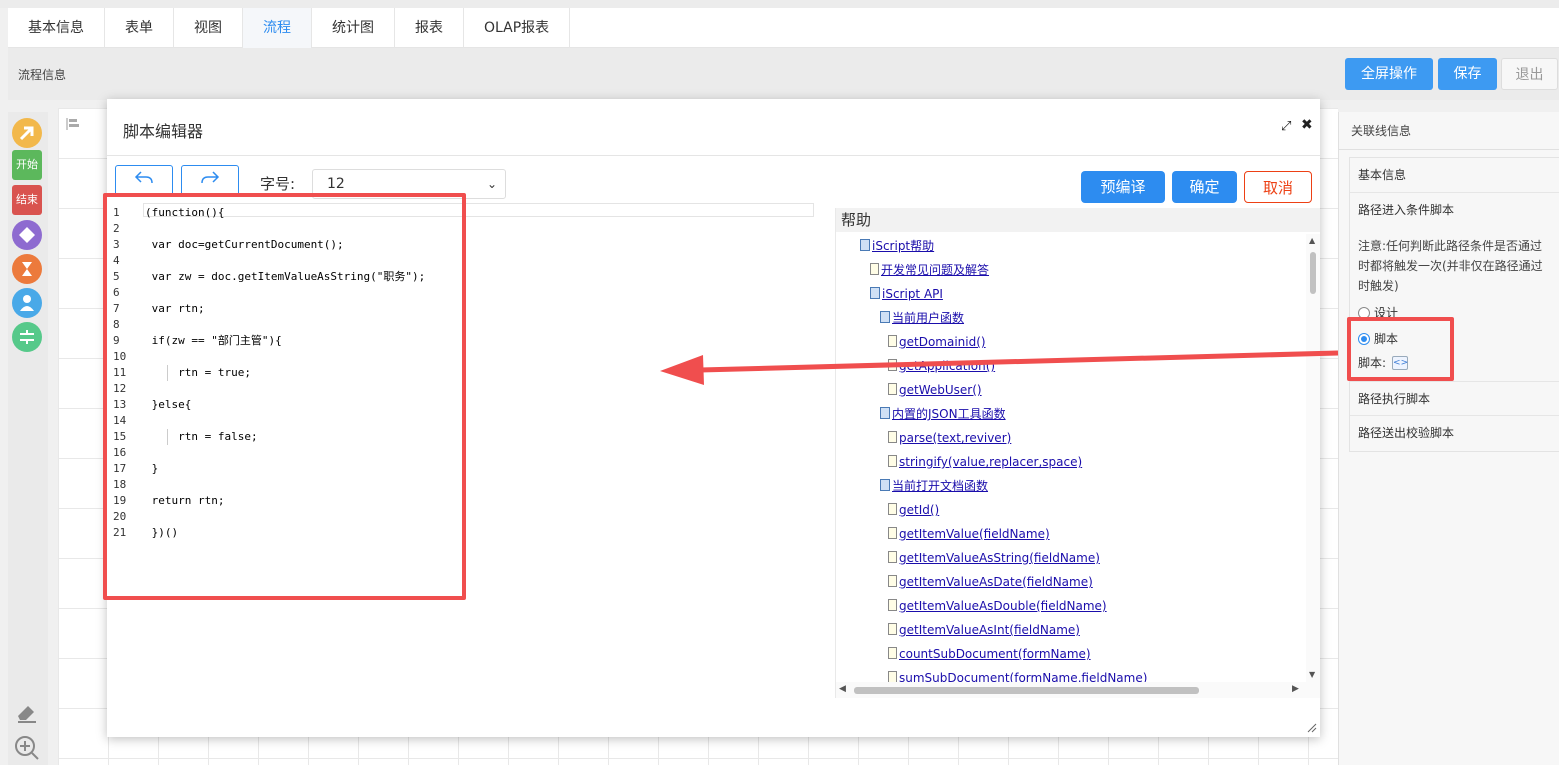 The width and height of the screenshot is (1559, 765). Describe the element at coordinates (1286, 126) in the screenshot. I see `maximize-icon: ⤢` at that location.